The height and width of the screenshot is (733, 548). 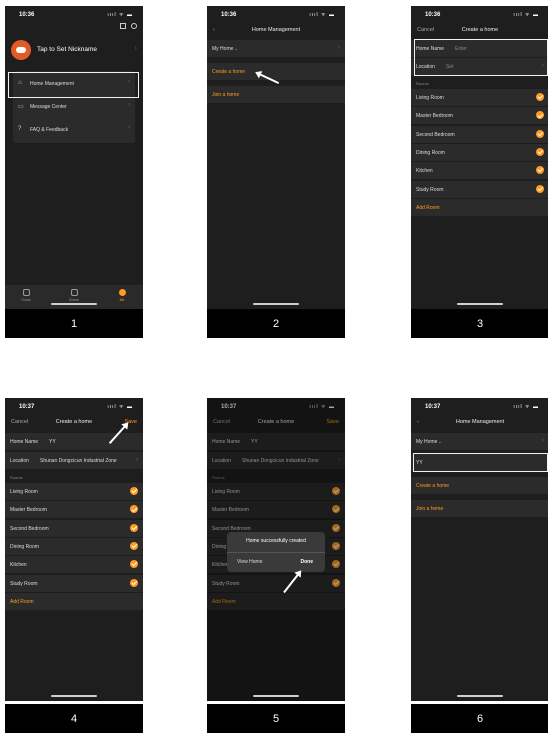 What do you see at coordinates (123, 26) in the screenshot?
I see `scan-icon` at bounding box center [123, 26].